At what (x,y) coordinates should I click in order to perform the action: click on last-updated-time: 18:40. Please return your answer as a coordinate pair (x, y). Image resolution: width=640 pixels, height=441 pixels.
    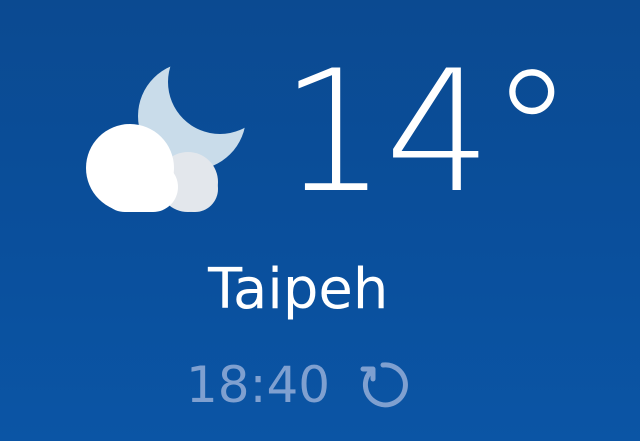
    Looking at the image, I should click on (258, 385).